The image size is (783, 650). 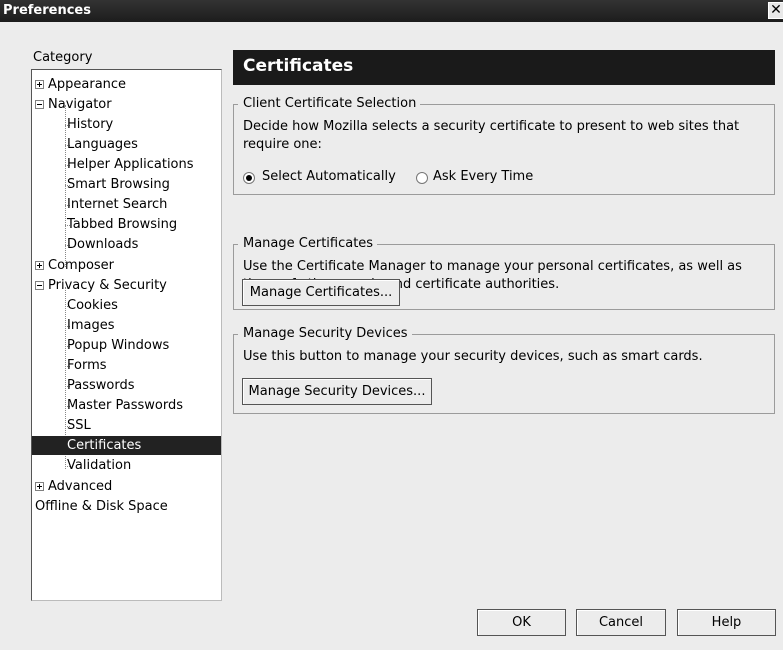 What do you see at coordinates (118, 184) in the screenshot?
I see `tree-item-smart-browsing: Smart Browsing` at bounding box center [118, 184].